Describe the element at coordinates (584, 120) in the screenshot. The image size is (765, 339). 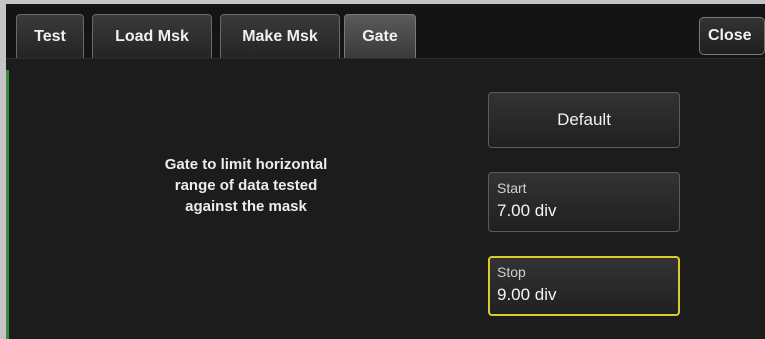
I see `default-button: Default` at that location.